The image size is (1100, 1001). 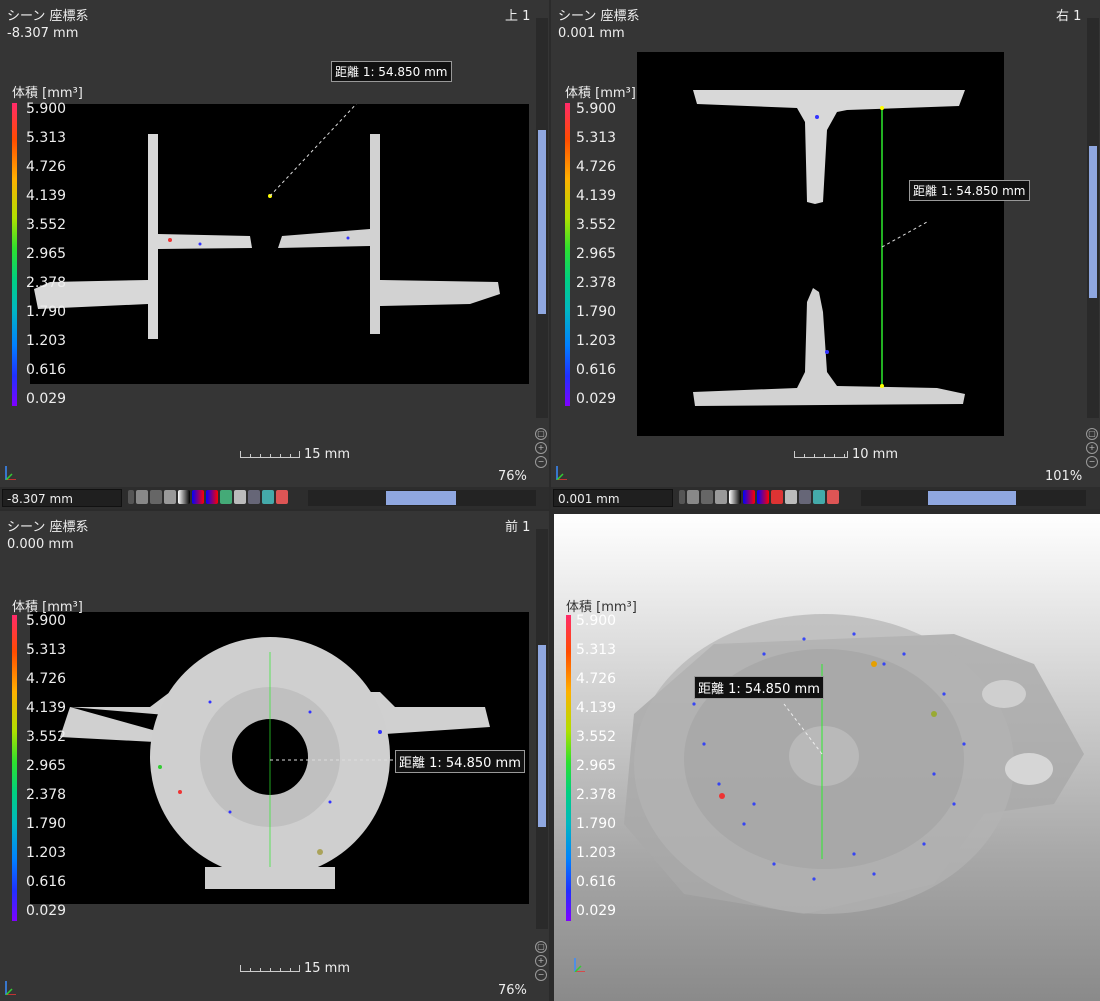 I want to click on legend-value: 4.726, so click(x=596, y=679).